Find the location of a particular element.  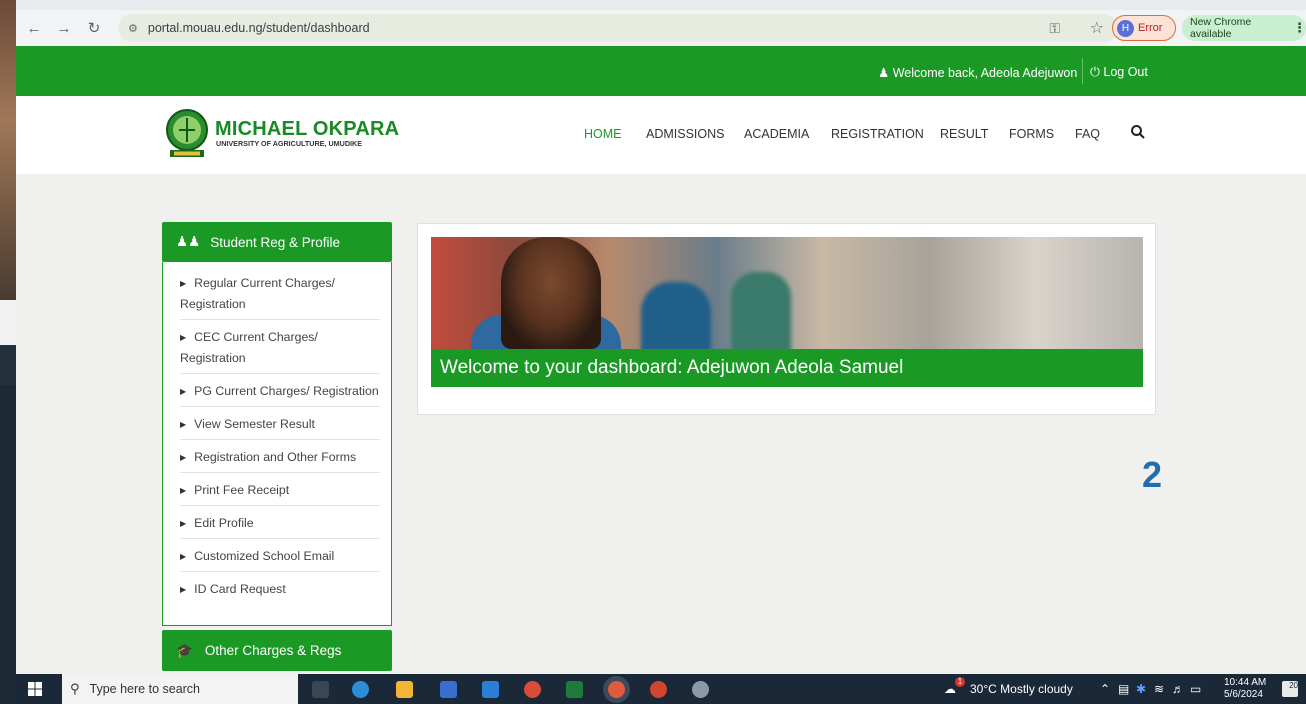

sidebar-item-semester-result: ▶ View Semester Result is located at coordinates (280, 423).